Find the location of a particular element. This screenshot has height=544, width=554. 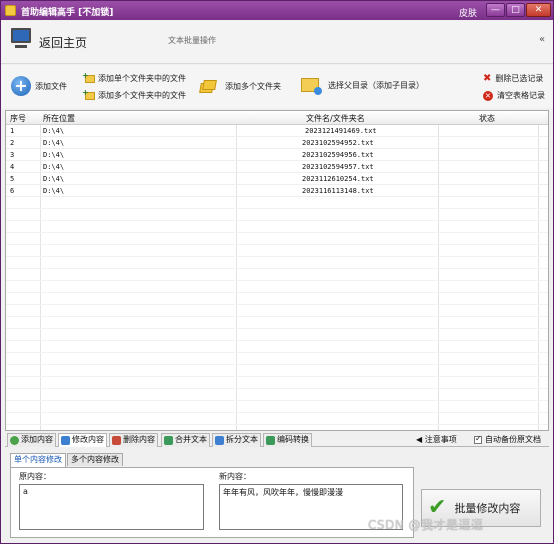

skin-button: 皮肤 is located at coordinates (468, 12).